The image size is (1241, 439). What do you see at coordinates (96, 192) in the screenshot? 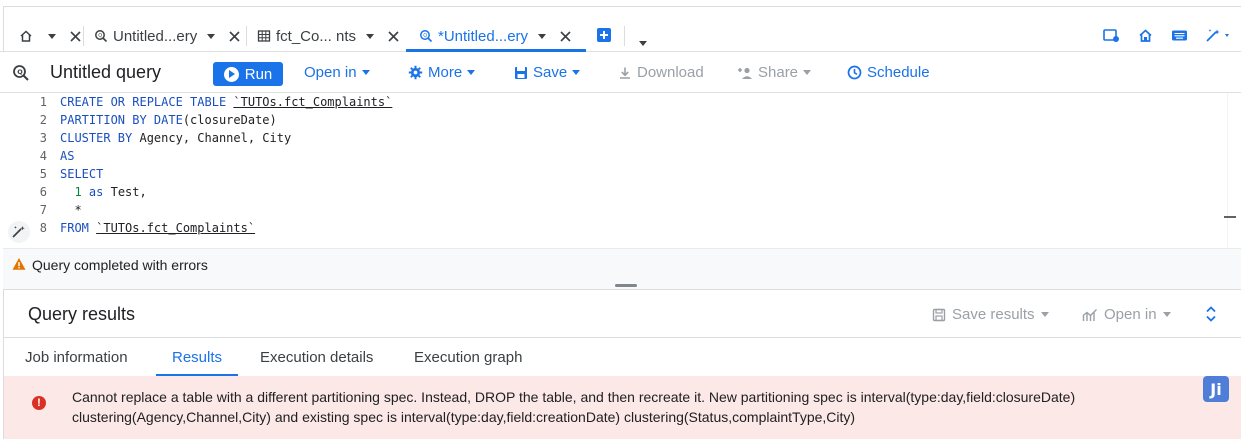
I see `sql-keyword: as` at bounding box center [96, 192].